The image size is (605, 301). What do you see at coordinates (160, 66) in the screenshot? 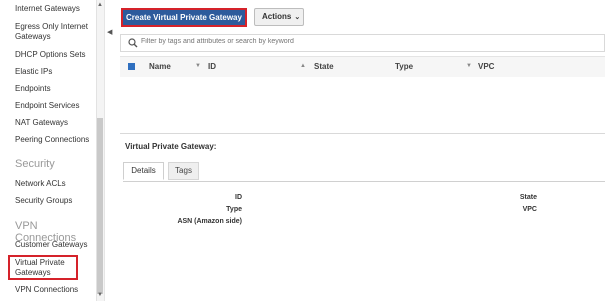
I see `column-header-name: Name` at bounding box center [160, 66].